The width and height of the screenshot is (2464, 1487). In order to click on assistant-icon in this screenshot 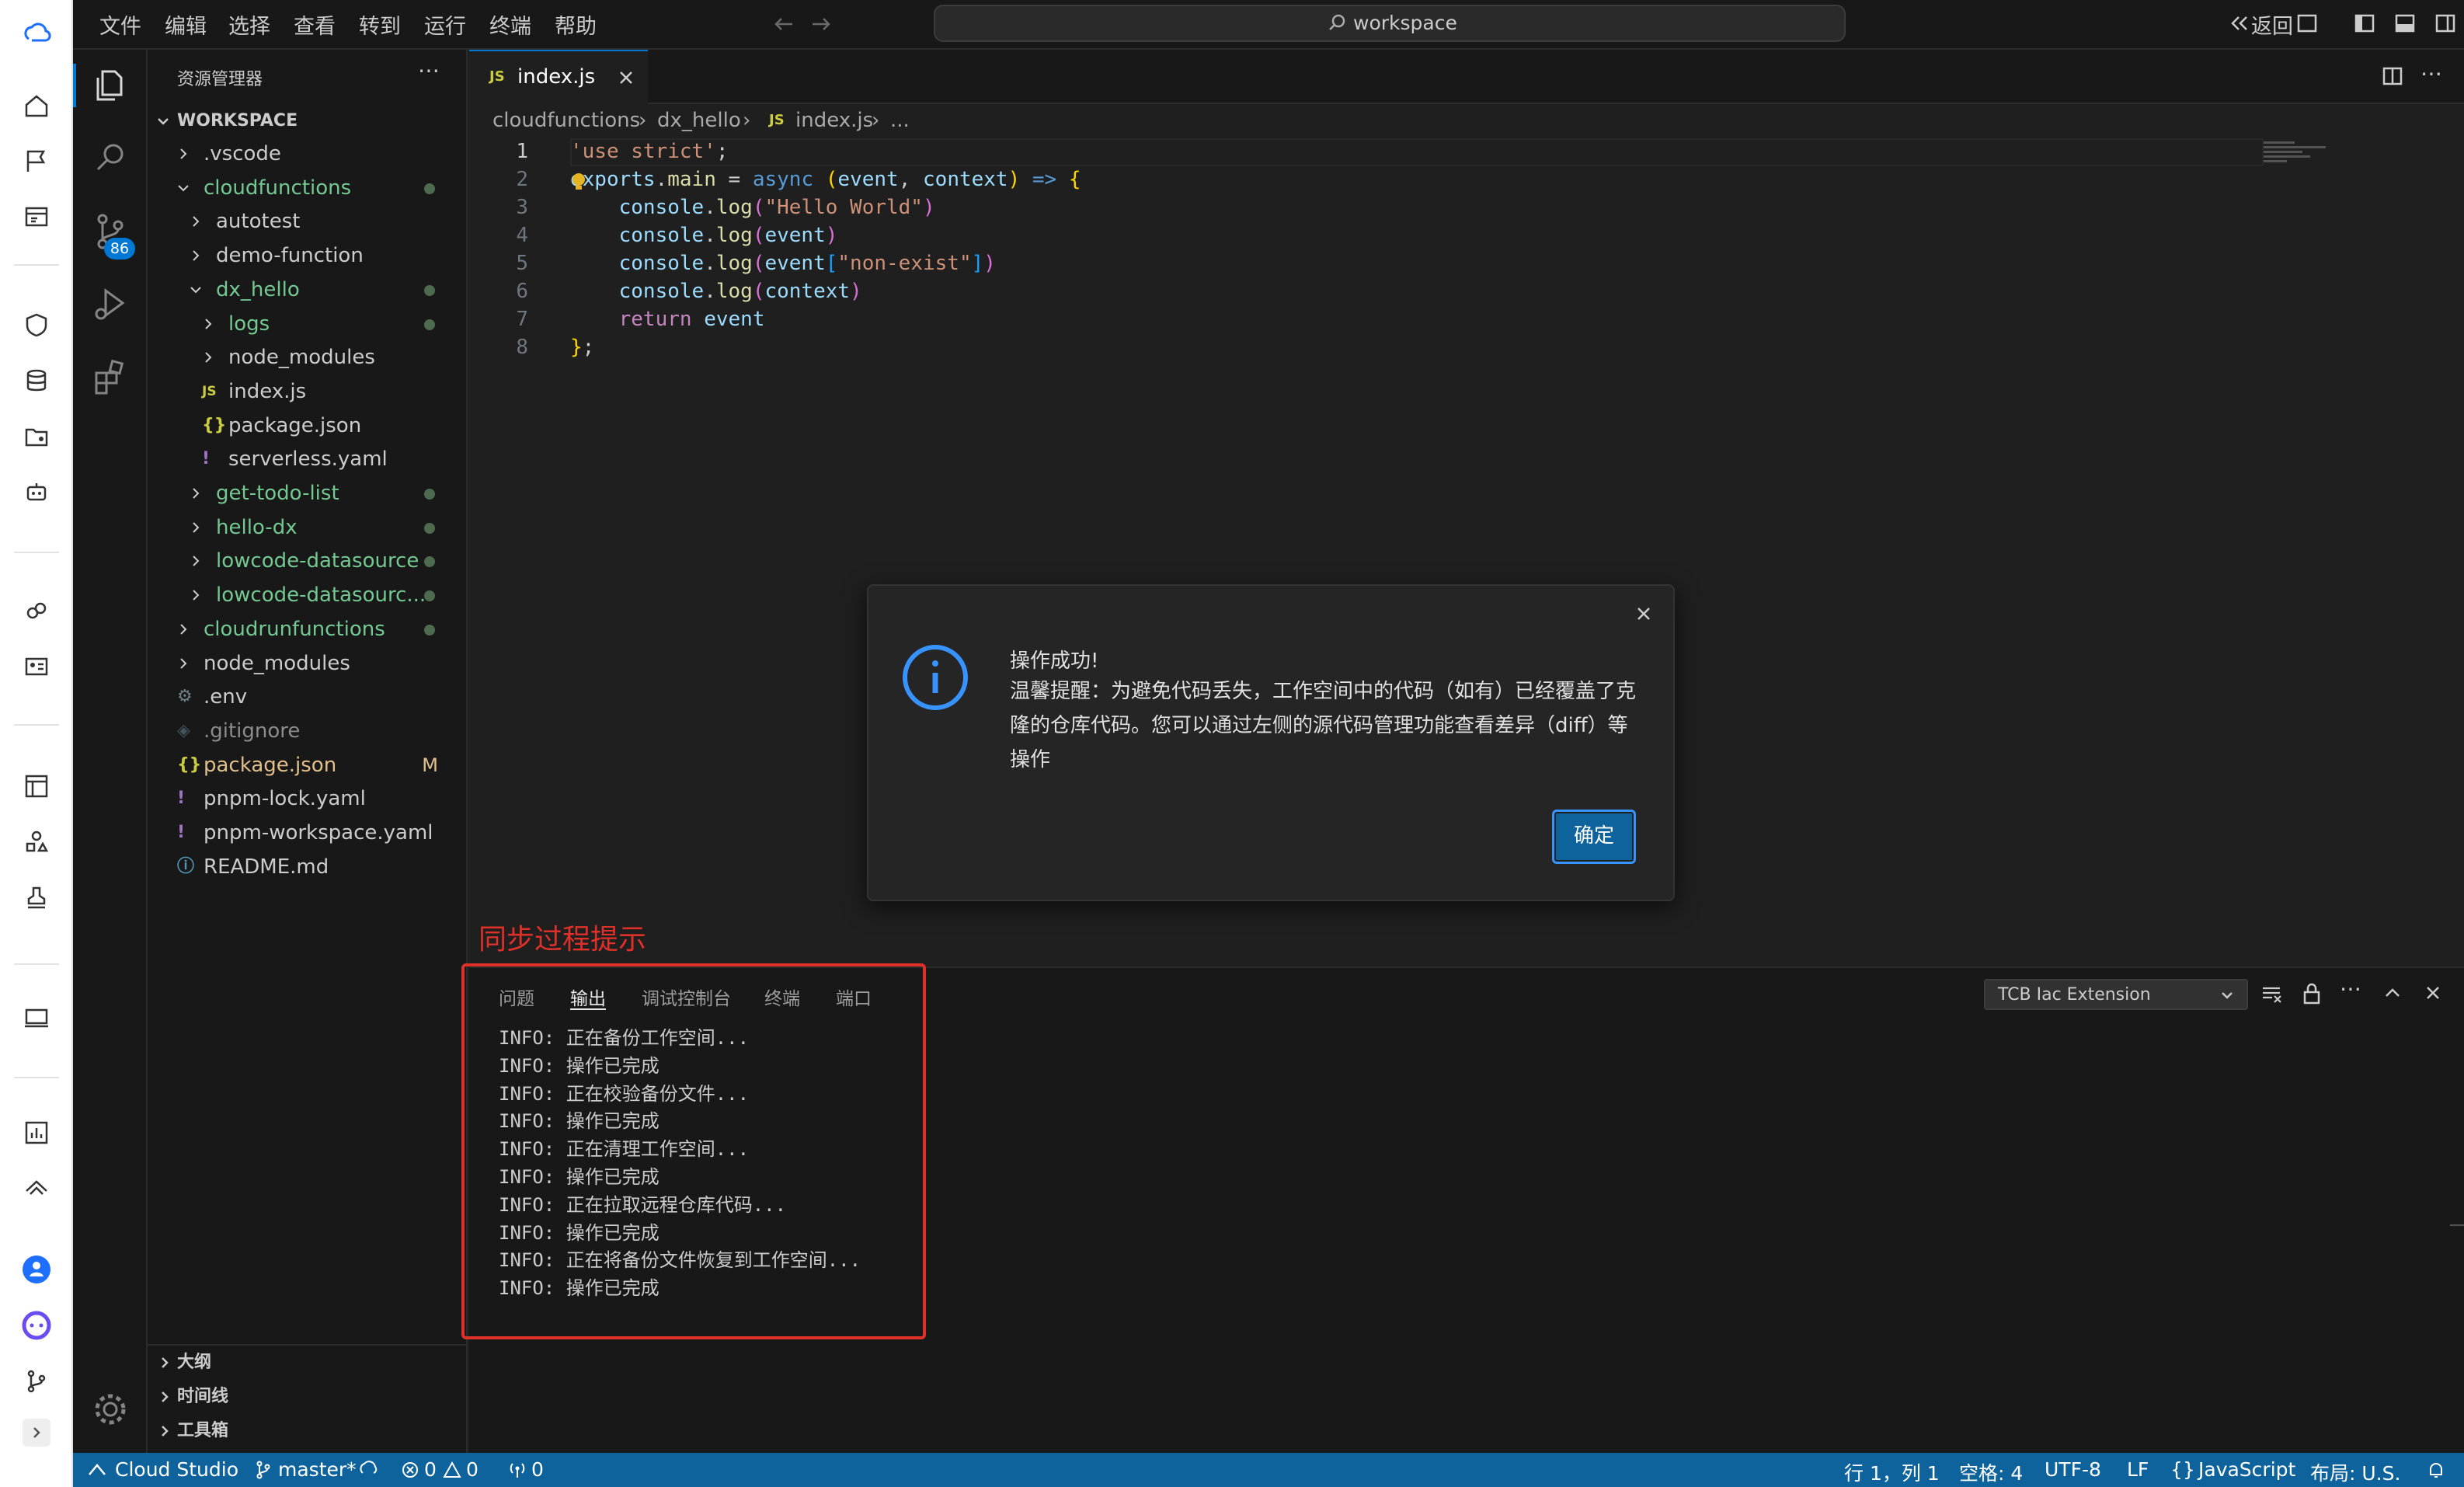, I will do `click(37, 1325)`.